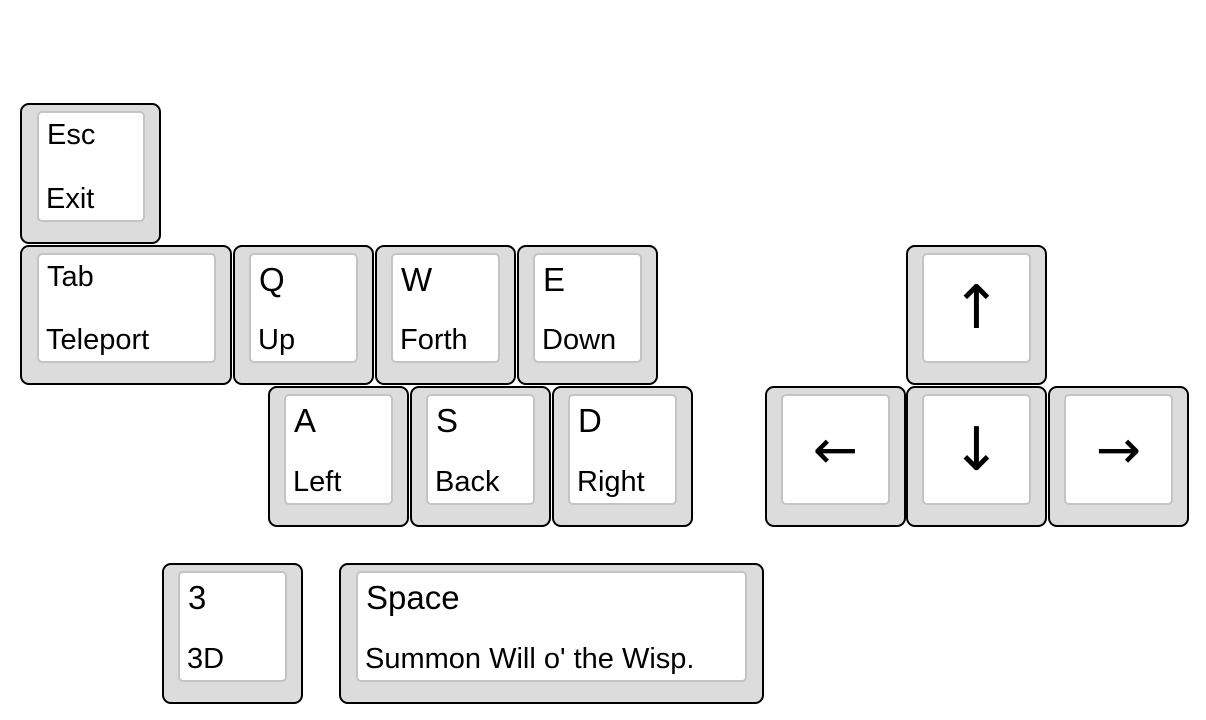  I want to click on esc-keycap: Esc Exit, so click(91, 166).